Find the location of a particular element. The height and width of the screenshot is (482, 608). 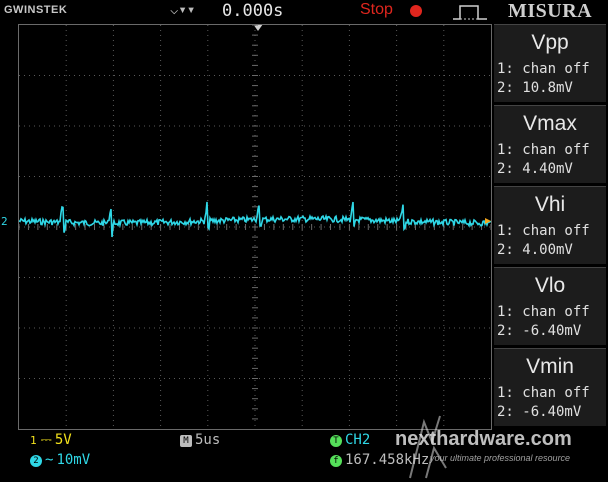

stop-indicator-icon is located at coordinates (416, 11).